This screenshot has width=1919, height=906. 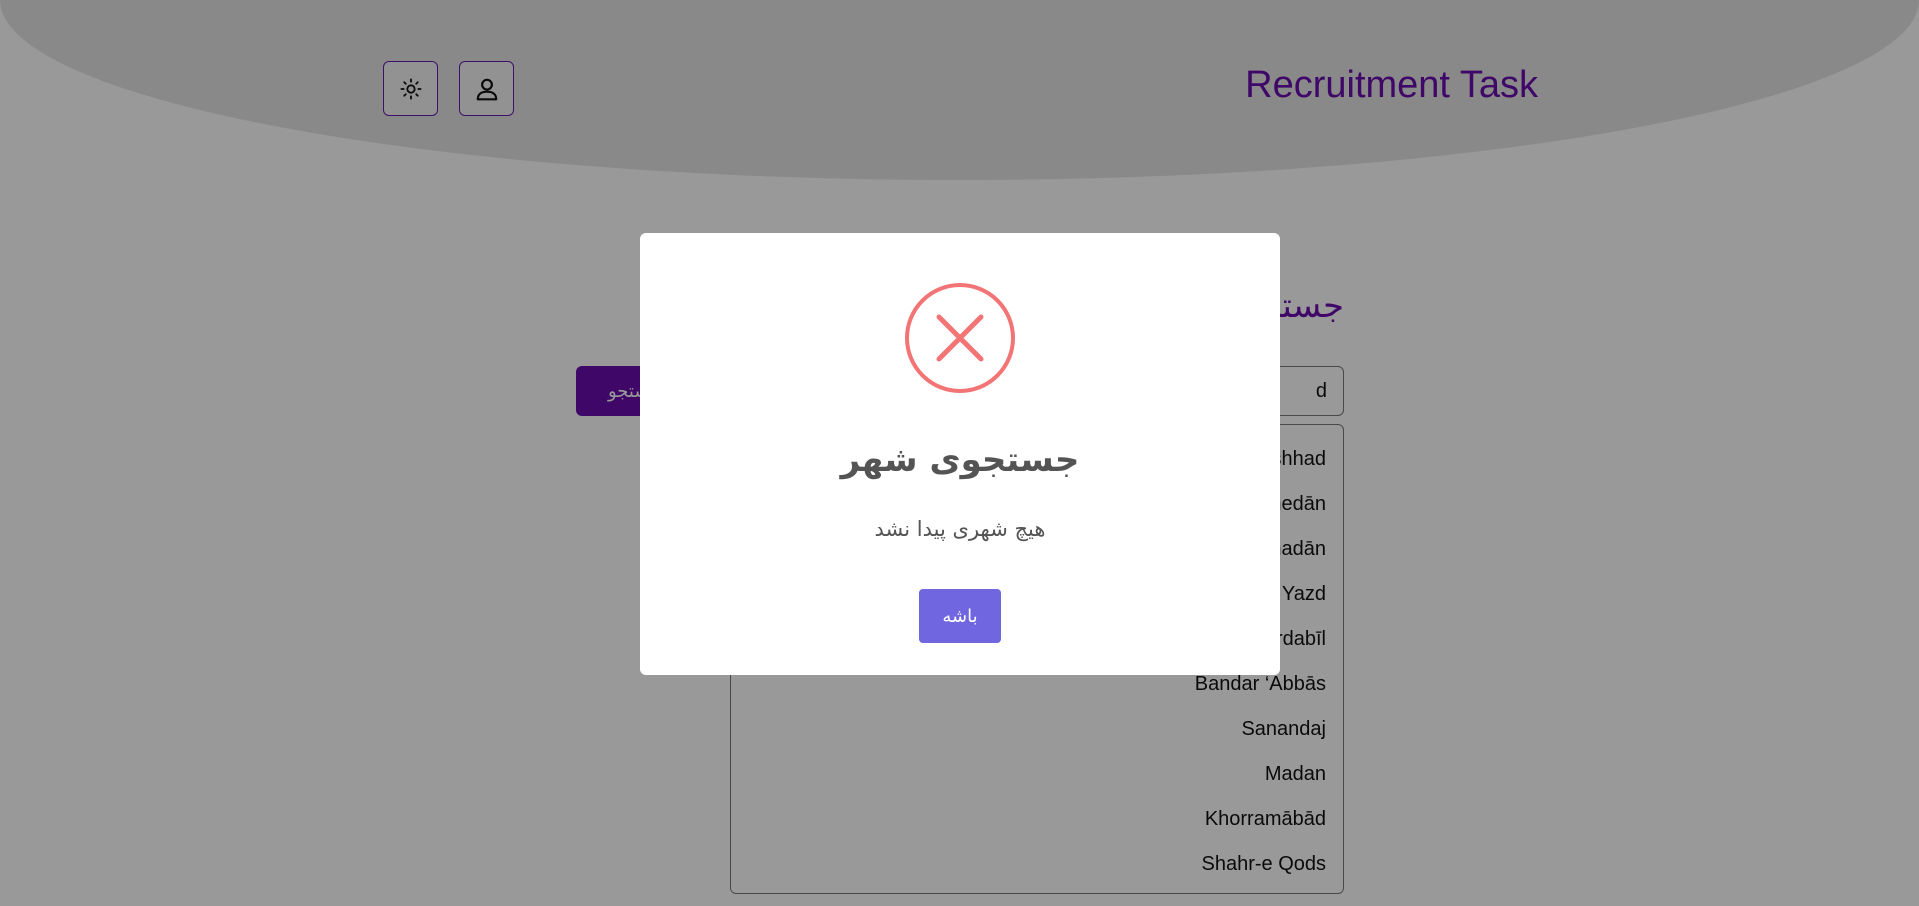 What do you see at coordinates (960, 616) in the screenshot?
I see `ok-button: باشه` at bounding box center [960, 616].